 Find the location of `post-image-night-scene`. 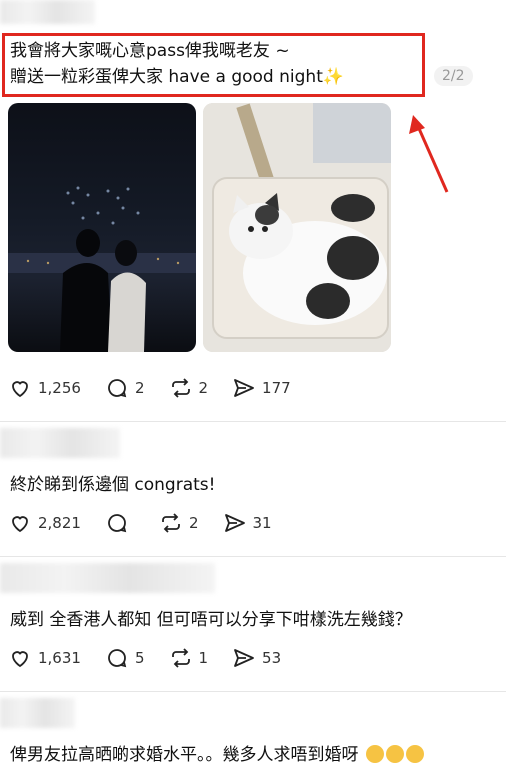

post-image-night-scene is located at coordinates (102, 227).